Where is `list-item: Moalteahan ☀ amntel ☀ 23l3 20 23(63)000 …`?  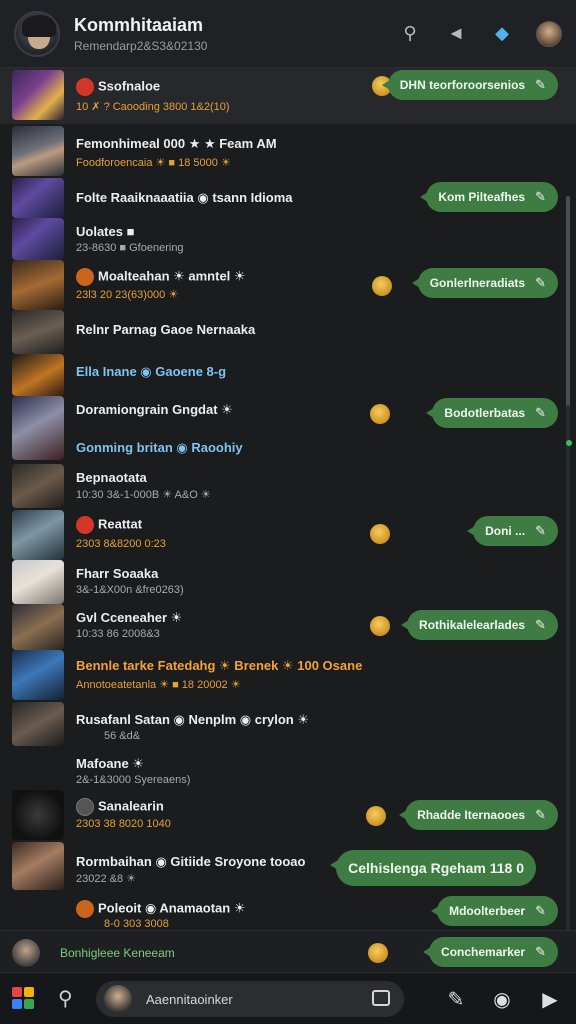 list-item: Moalteahan ☀ amntel ☀ 23l3 20 23(63)000 … is located at coordinates (288, 285).